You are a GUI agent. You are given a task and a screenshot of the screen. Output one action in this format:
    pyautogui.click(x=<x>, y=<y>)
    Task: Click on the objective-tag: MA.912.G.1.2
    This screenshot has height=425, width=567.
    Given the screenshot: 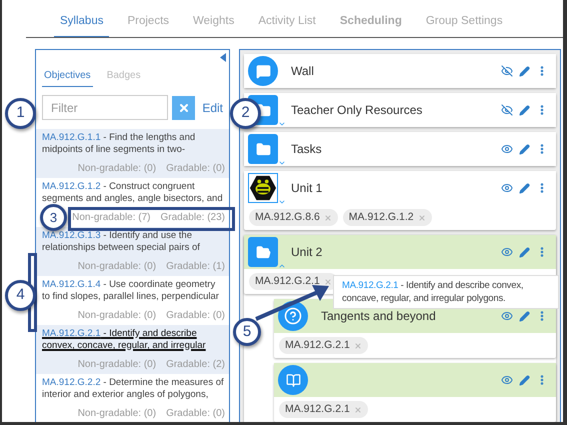 What is the action you would take?
    pyautogui.click(x=387, y=217)
    